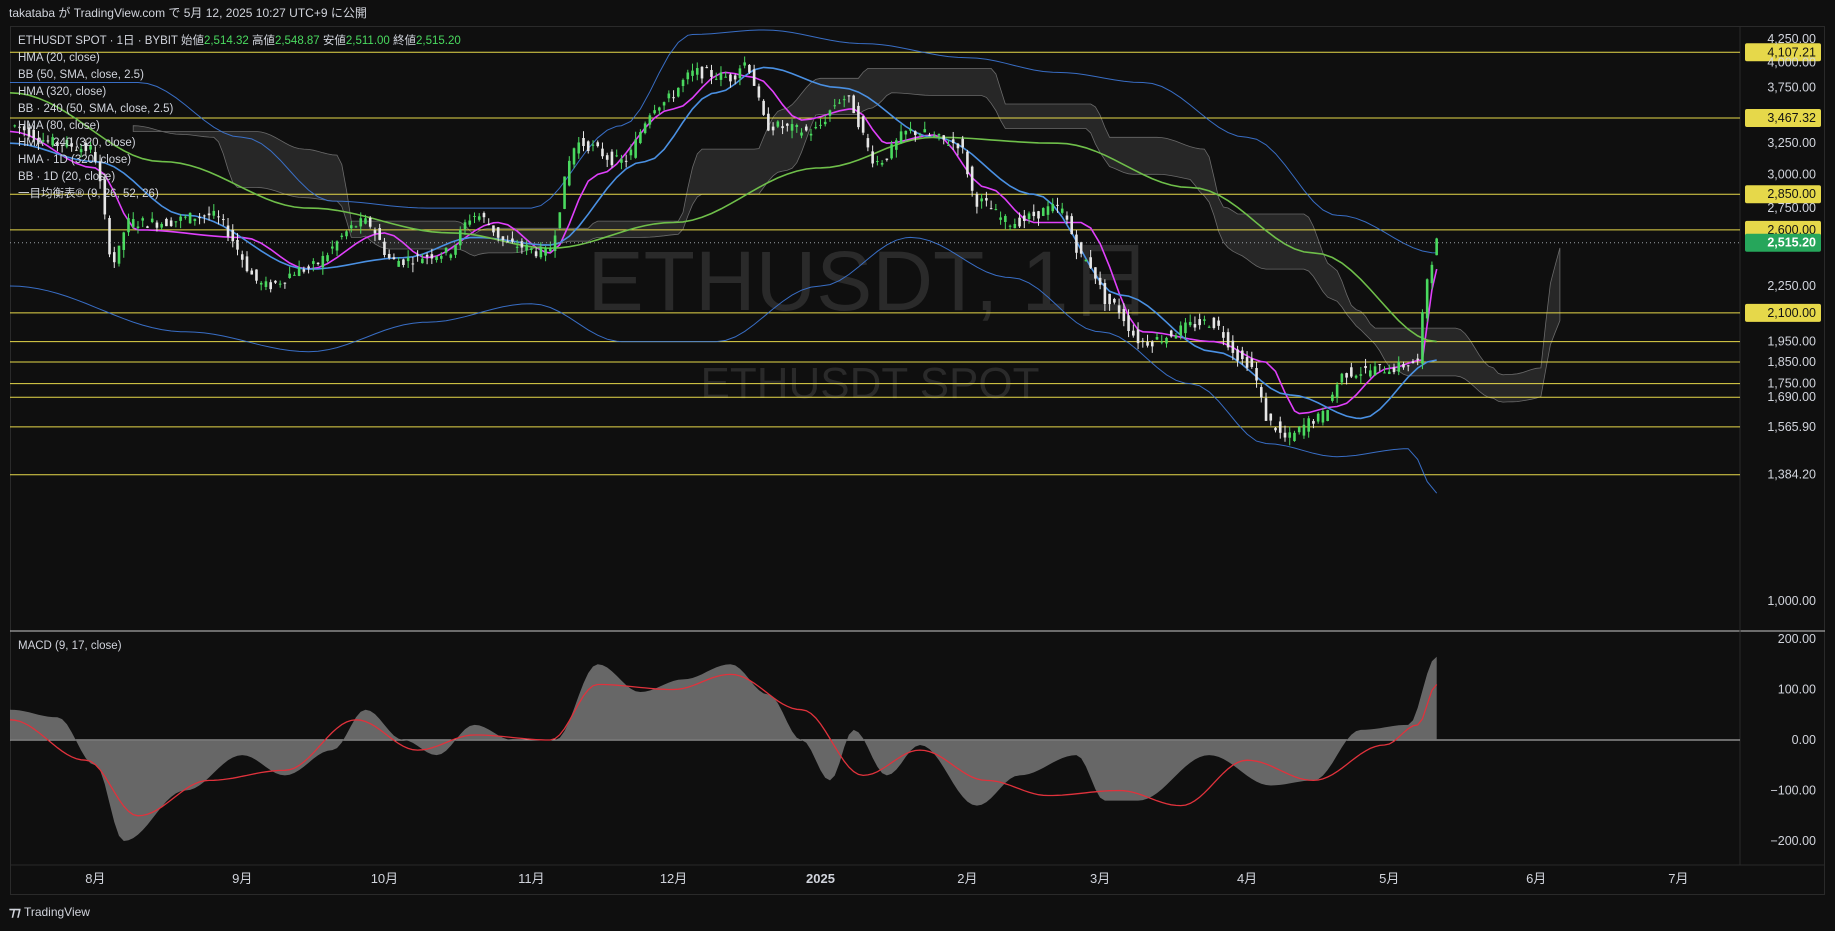  Describe the element at coordinates (1791, 384) in the screenshot. I see `level-tag-label-7: 1,750.00` at that location.